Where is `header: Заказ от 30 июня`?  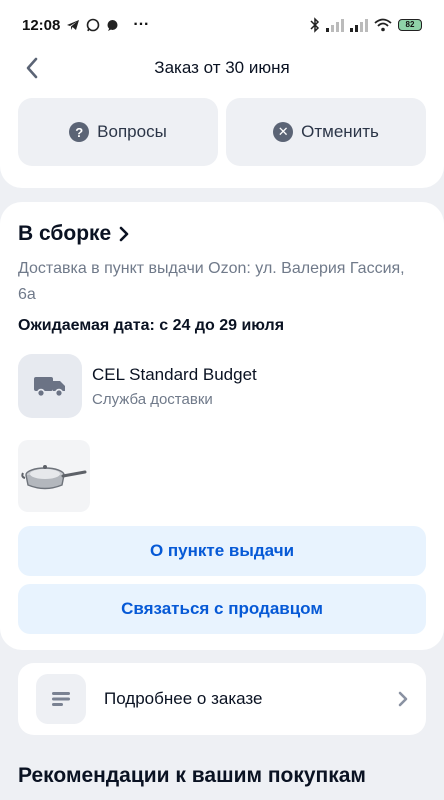
header: Заказ от 30 июня is located at coordinates (222, 68).